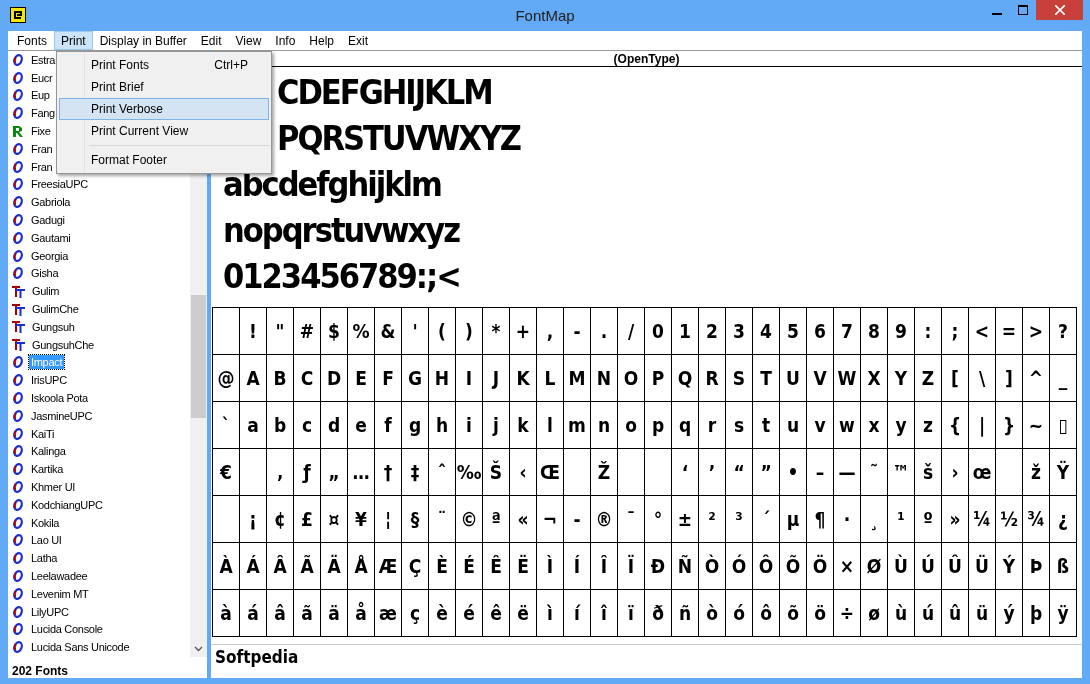 The width and height of the screenshot is (1090, 684). Describe the element at coordinates (928, 378) in the screenshot. I see `glyph-cell: Z` at that location.